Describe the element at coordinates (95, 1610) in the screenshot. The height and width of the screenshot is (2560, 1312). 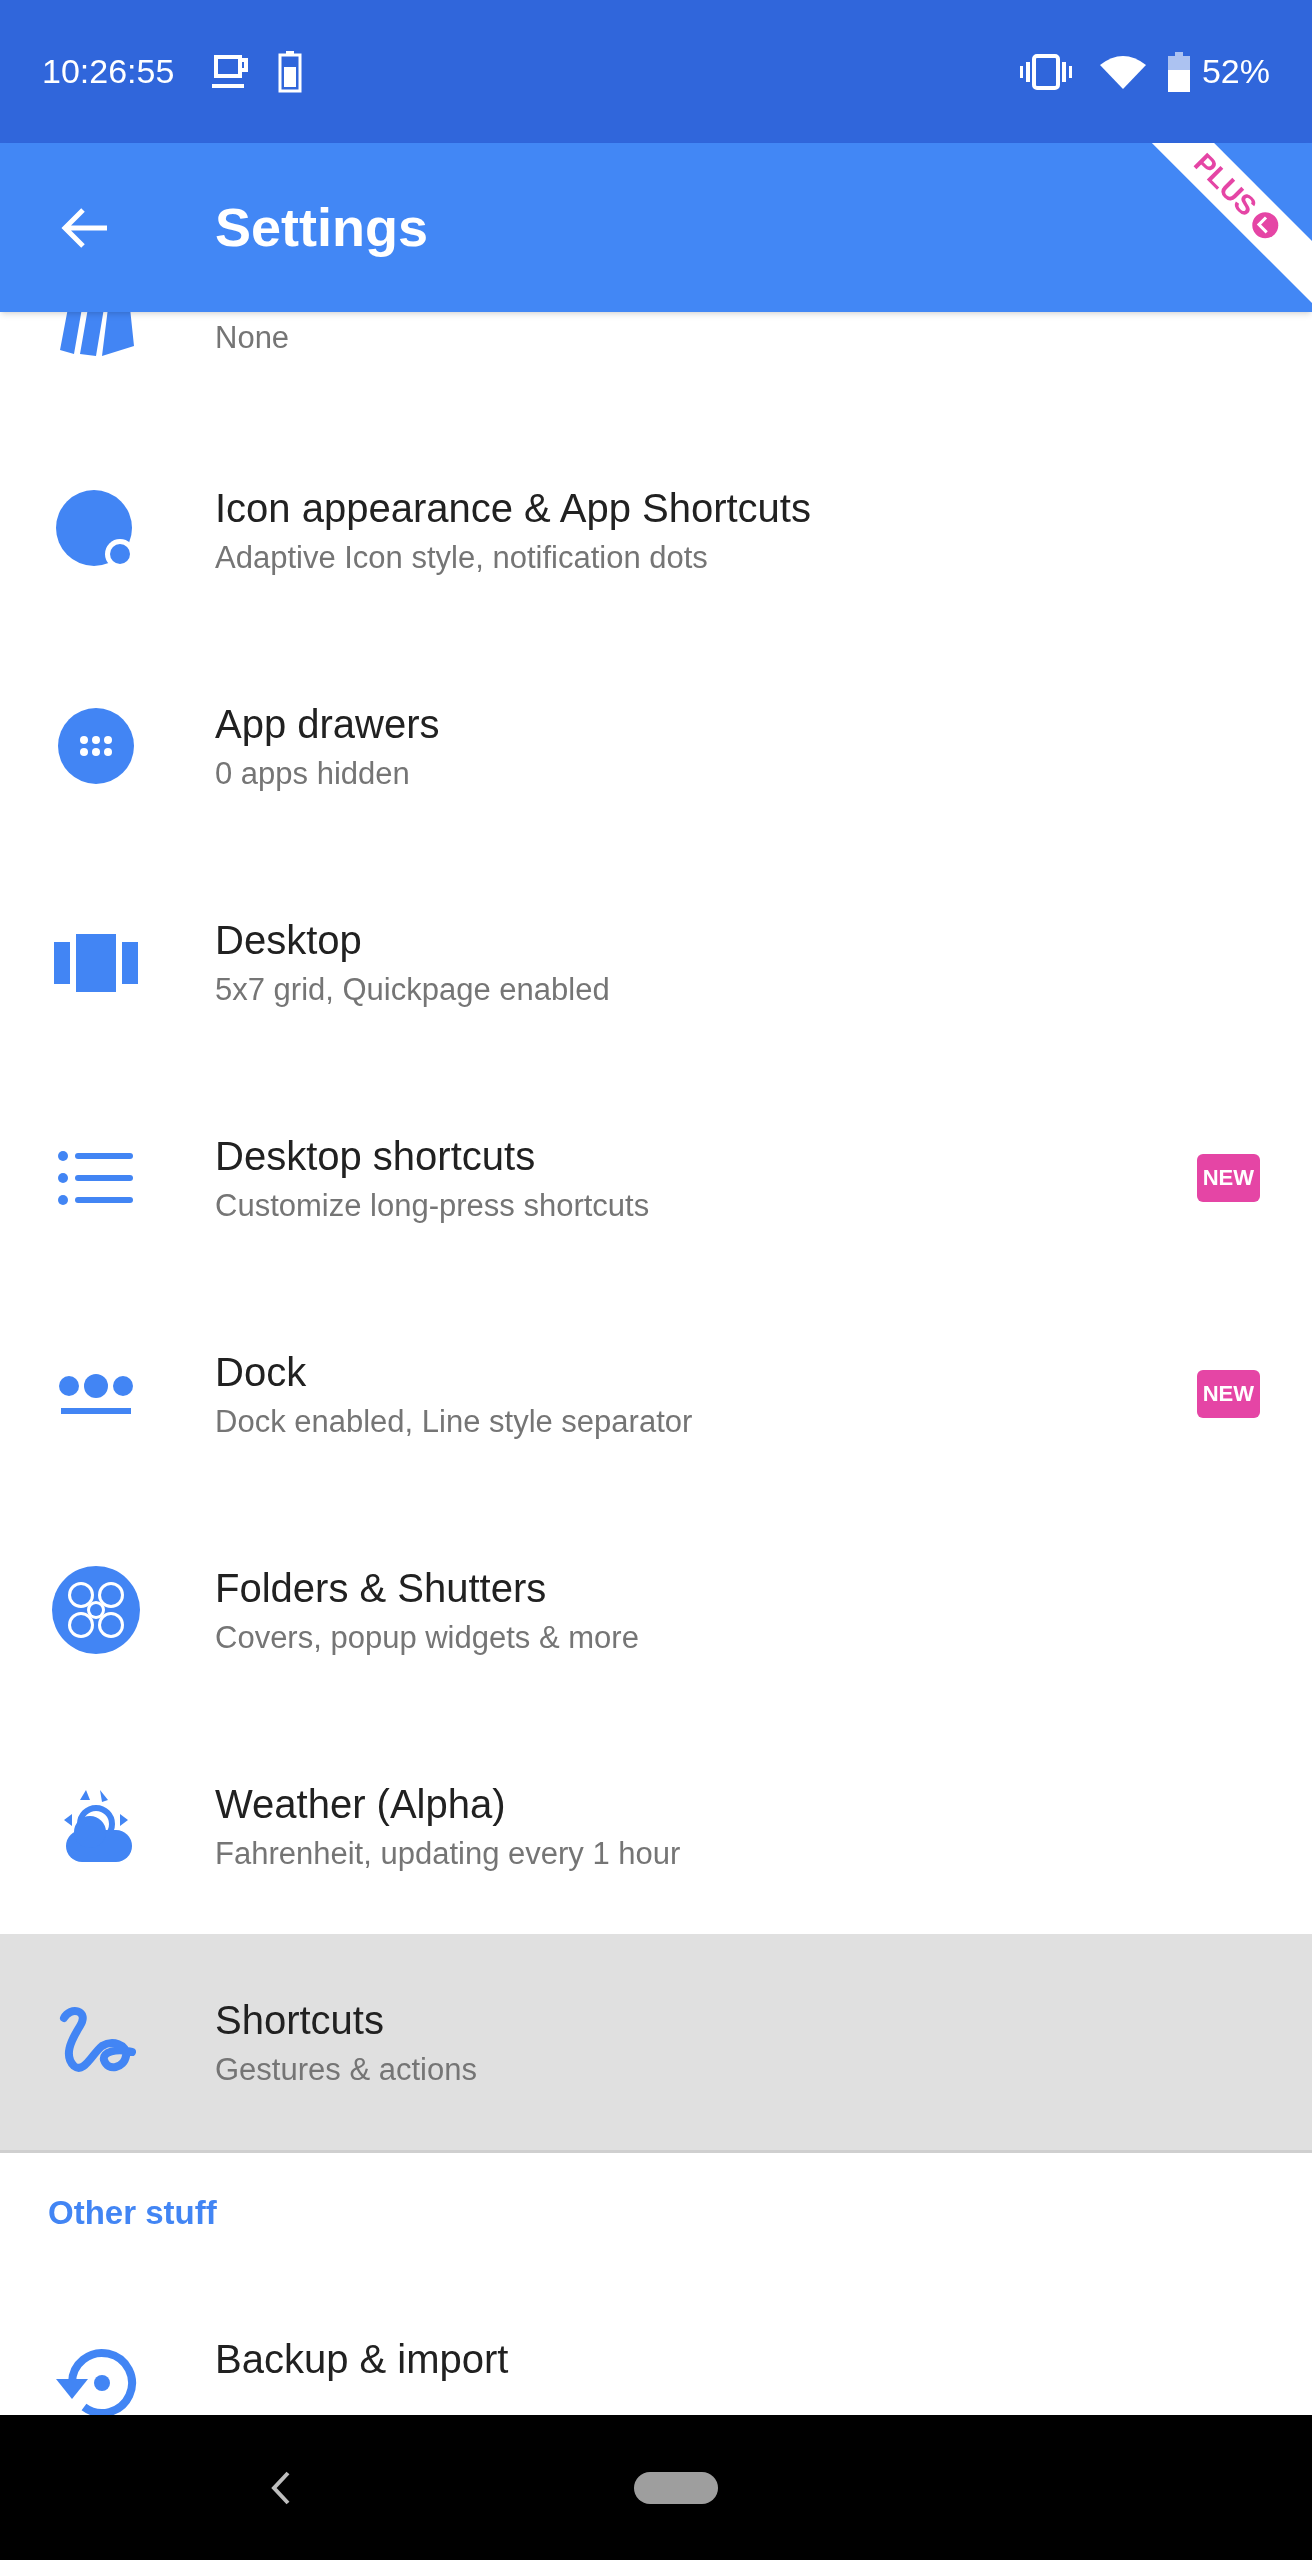
I see `folder-icon` at that location.